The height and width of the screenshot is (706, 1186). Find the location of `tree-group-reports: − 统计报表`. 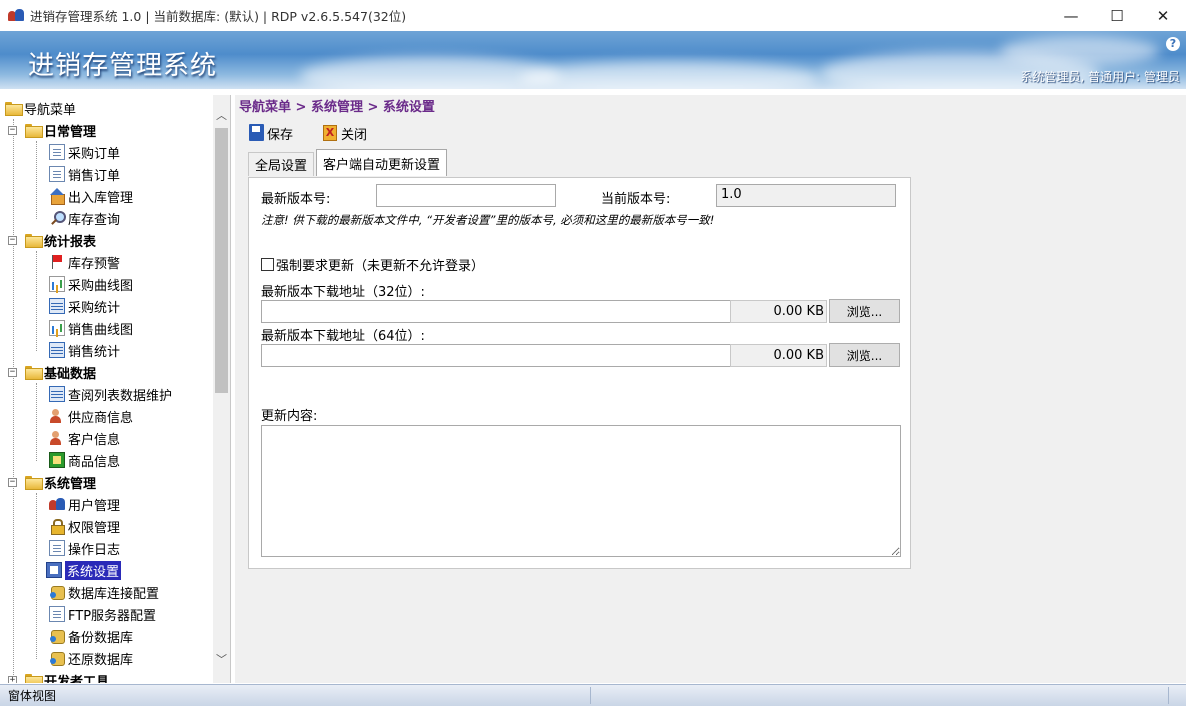

tree-group-reports: − 统计报表 is located at coordinates (52, 240).